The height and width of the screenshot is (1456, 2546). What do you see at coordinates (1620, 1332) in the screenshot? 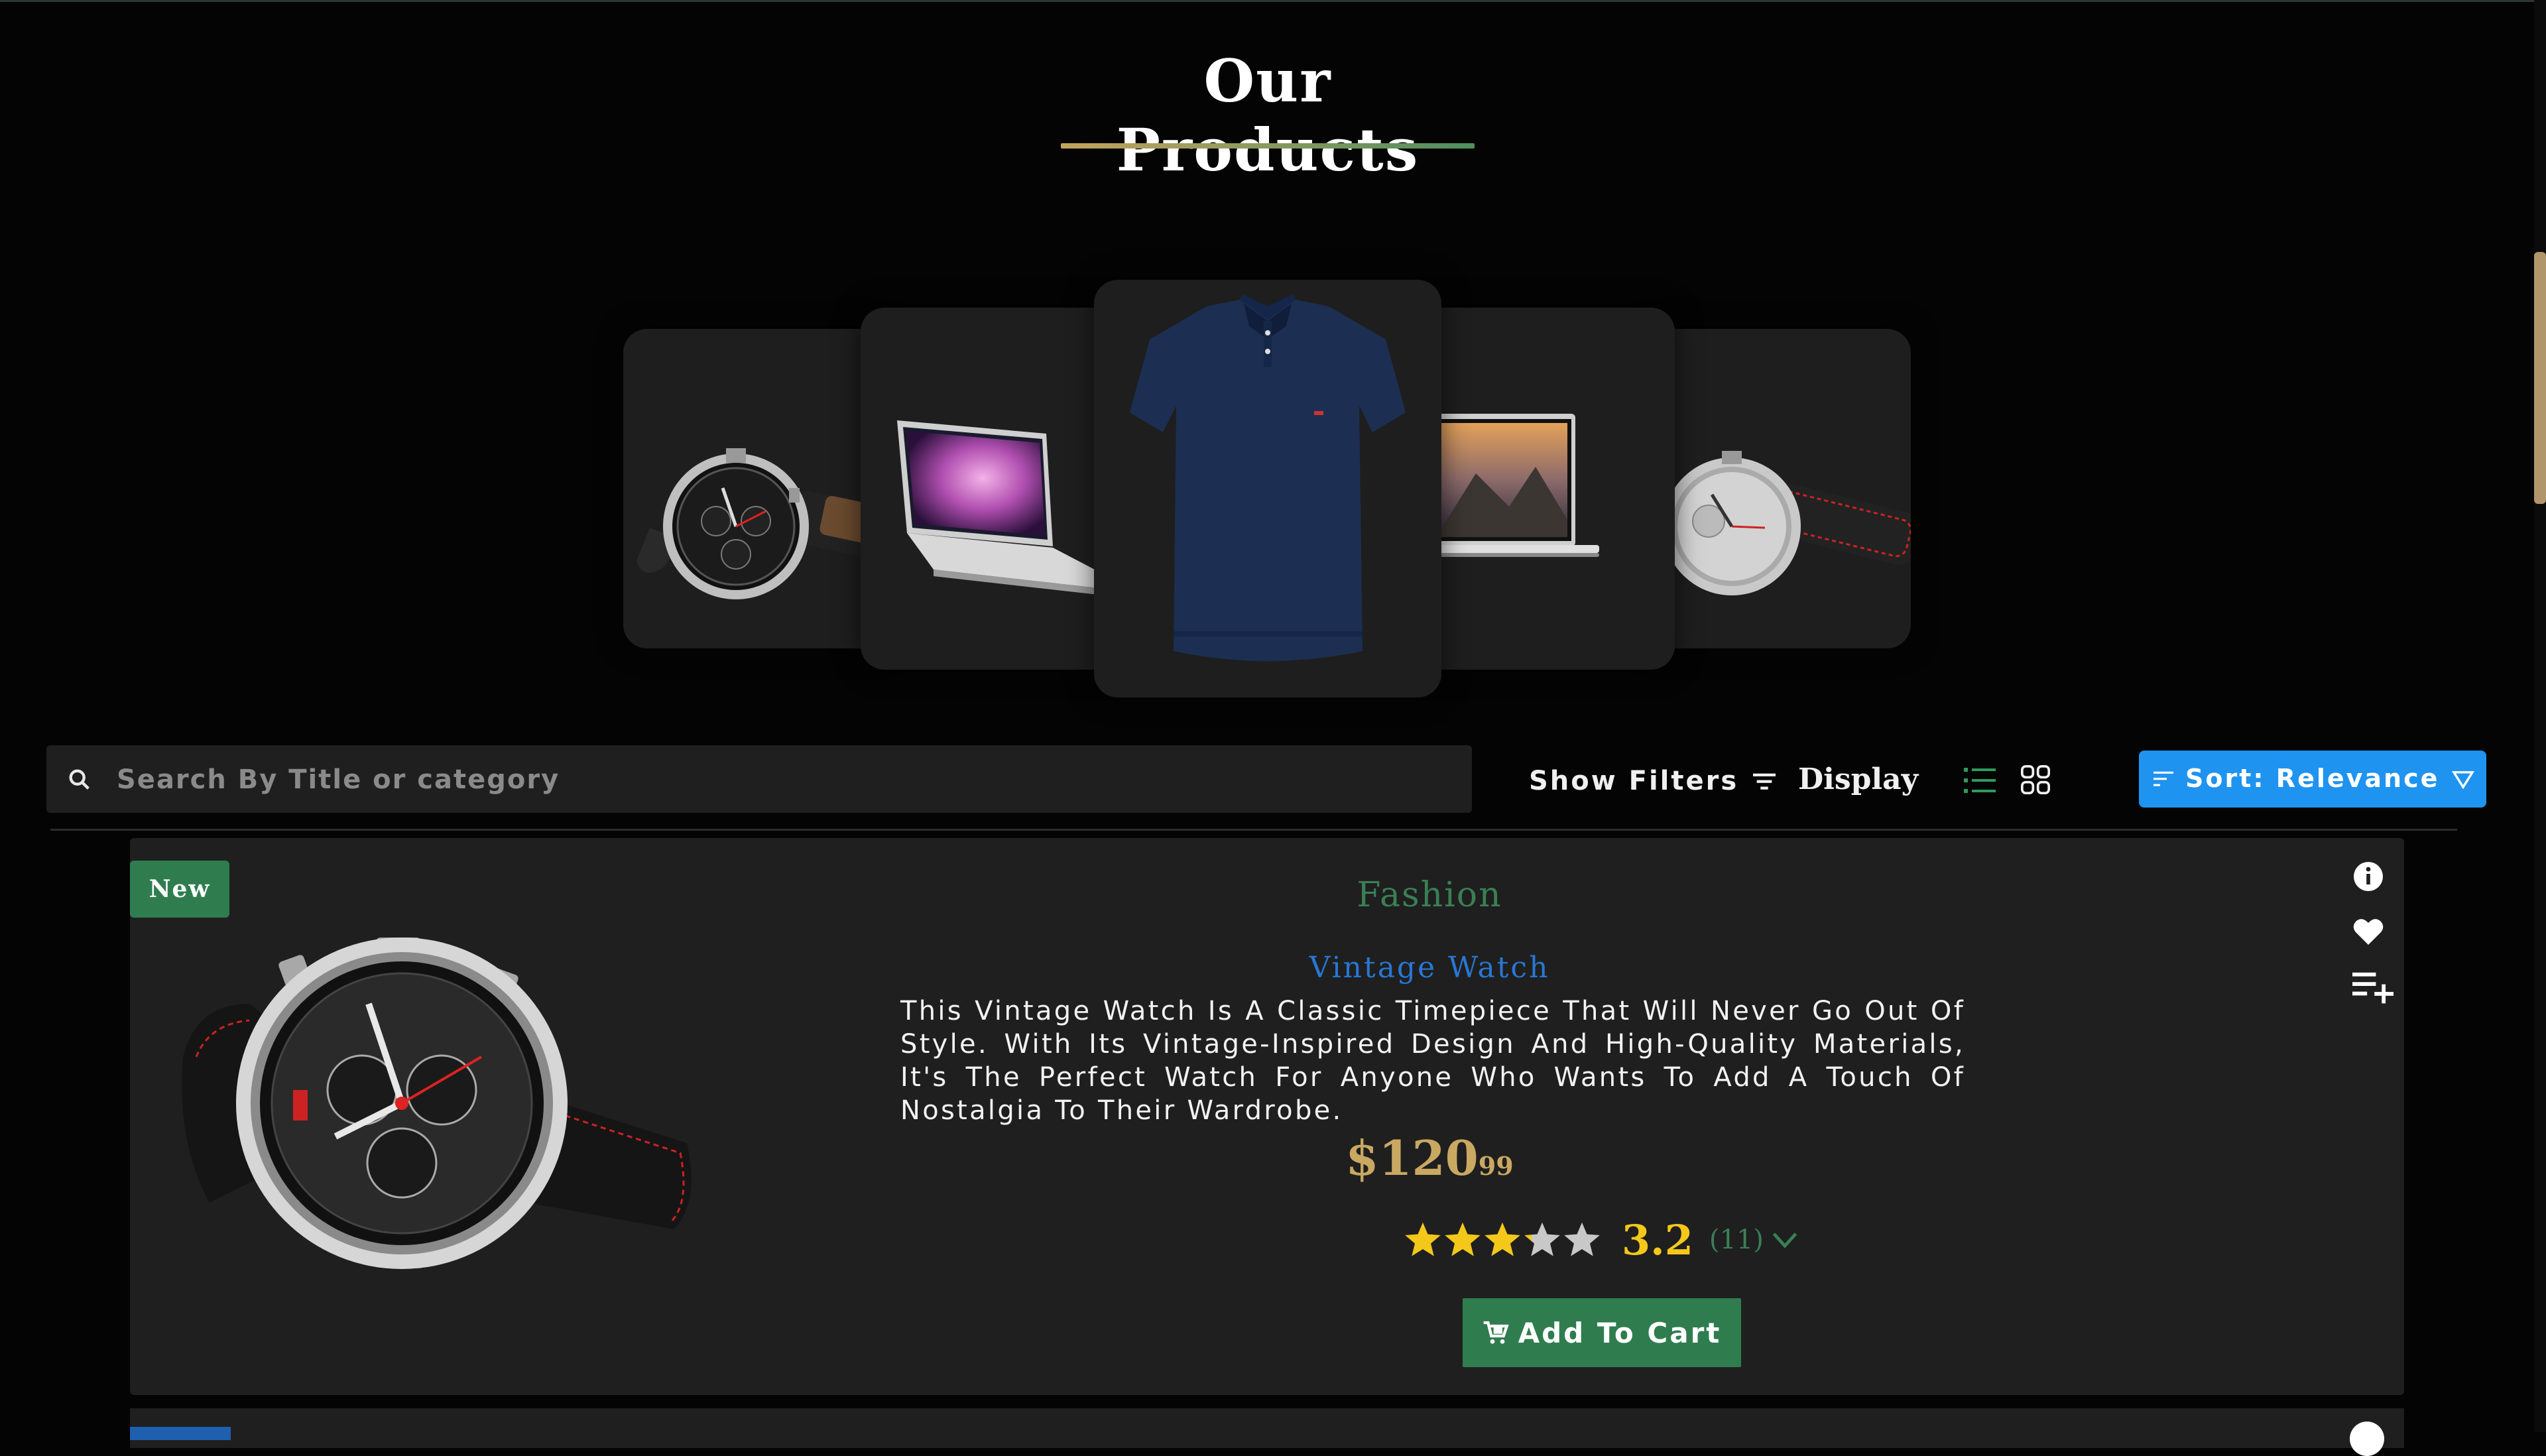
I see `add-to-cart-label: Add To Cart` at bounding box center [1620, 1332].